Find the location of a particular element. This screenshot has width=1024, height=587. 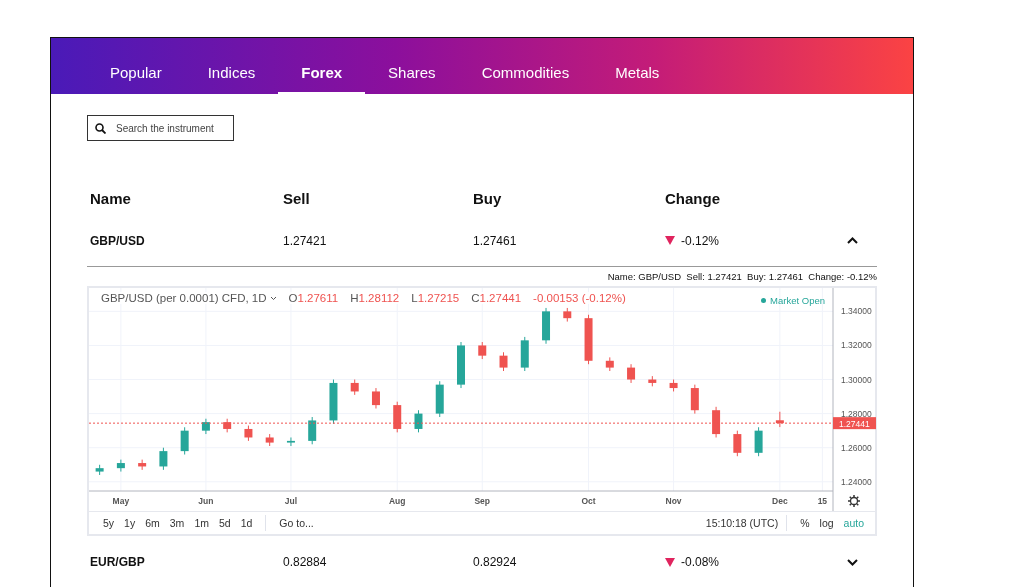

column-header: Buy is located at coordinates (488, 198).